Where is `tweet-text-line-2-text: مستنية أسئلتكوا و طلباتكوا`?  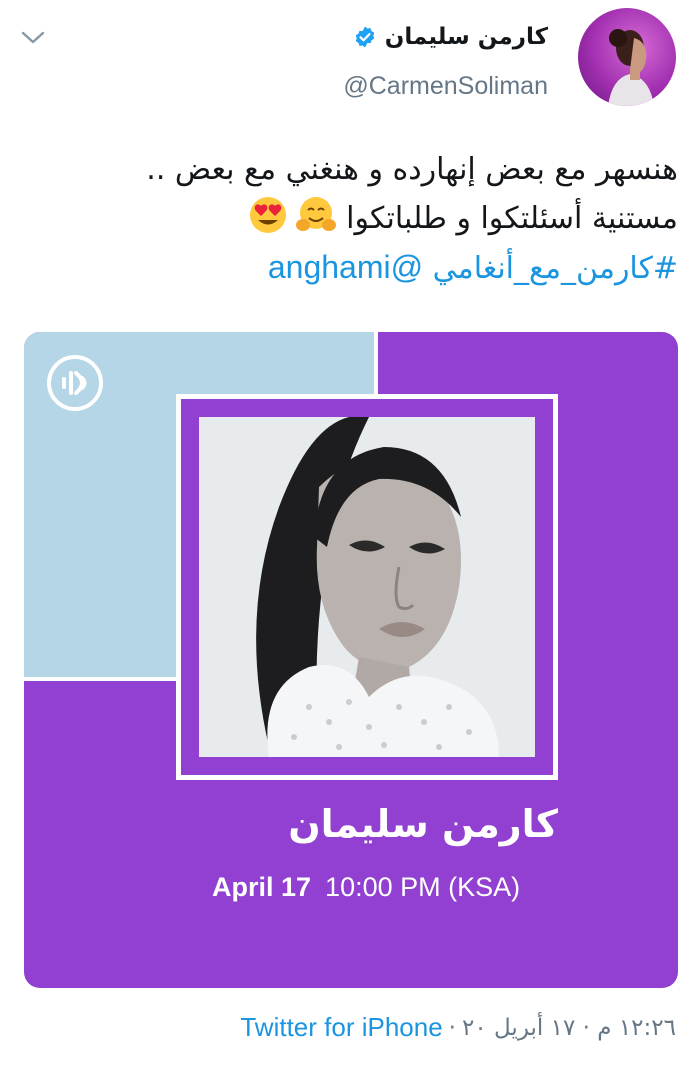
tweet-text-line-2-text: مستنية أسئلتكوا و طلباتكوا is located at coordinates (512, 218).